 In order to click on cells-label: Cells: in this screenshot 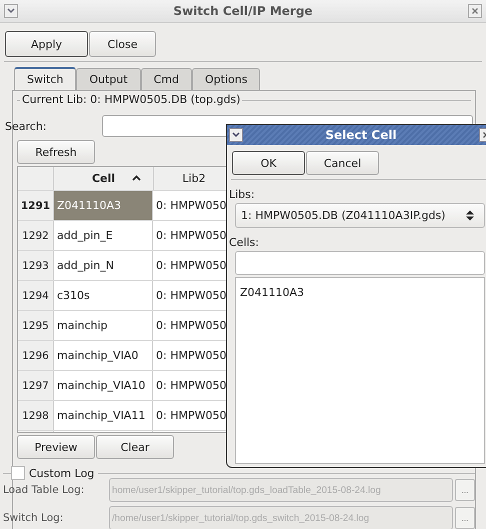, I will do `click(244, 243)`.